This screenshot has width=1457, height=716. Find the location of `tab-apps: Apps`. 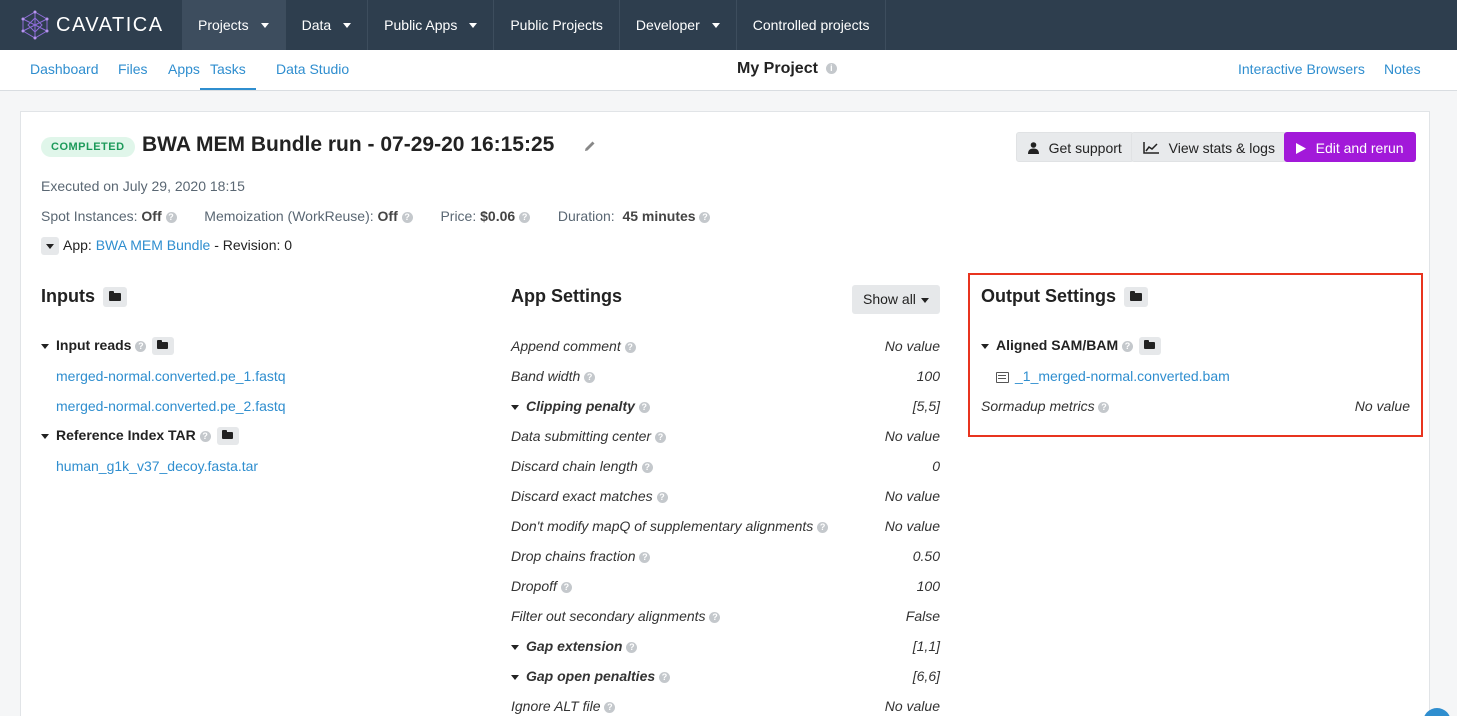

tab-apps: Apps is located at coordinates (184, 70).